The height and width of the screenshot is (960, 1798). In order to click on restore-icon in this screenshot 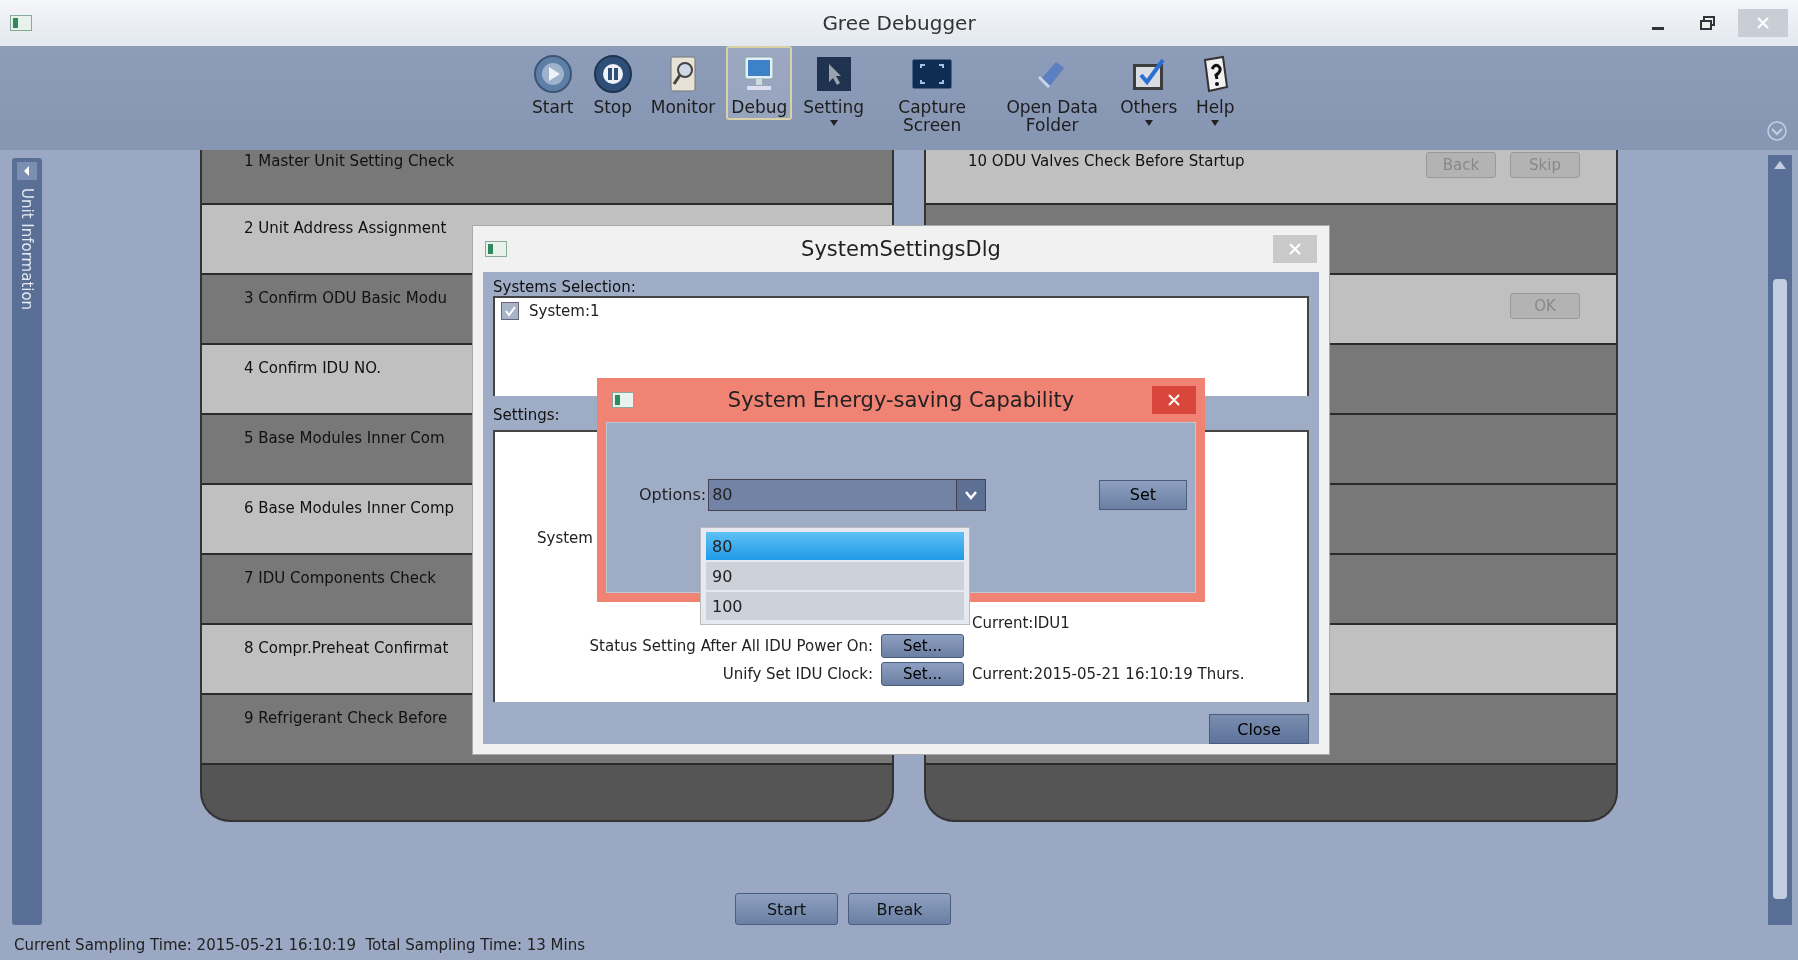, I will do `click(1708, 23)`.